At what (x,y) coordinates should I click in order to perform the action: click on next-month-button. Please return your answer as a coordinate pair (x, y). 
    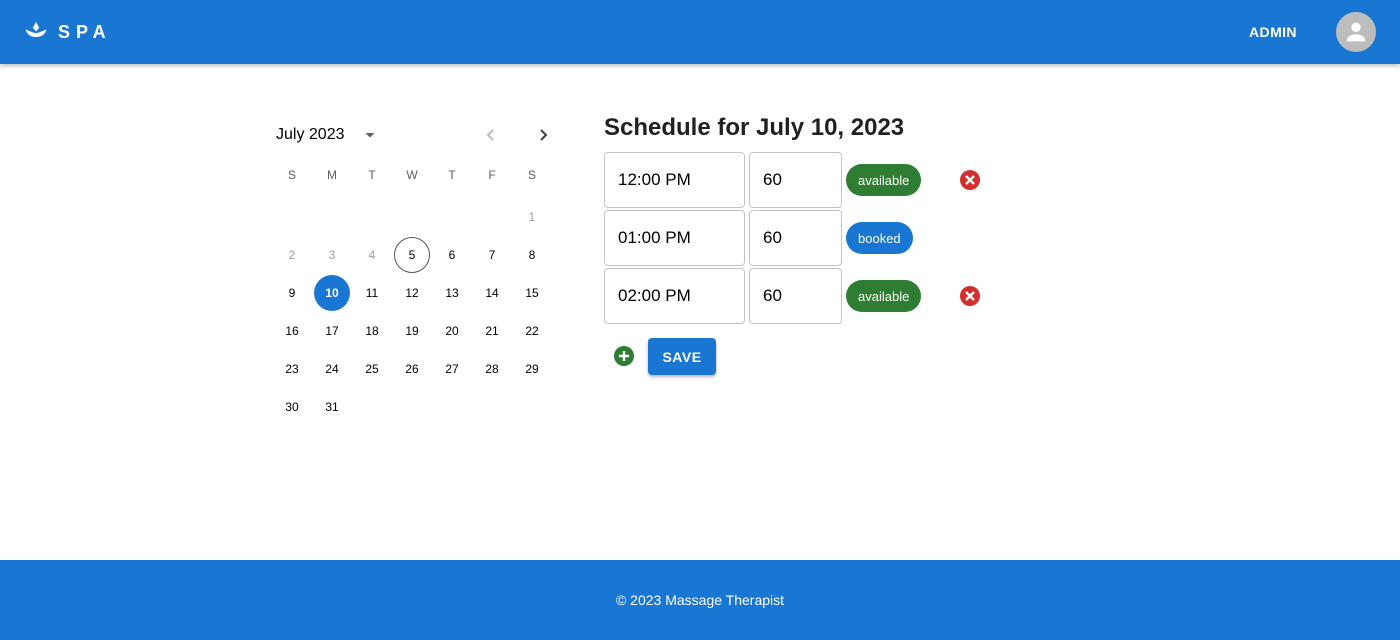
    Looking at the image, I should click on (543, 135).